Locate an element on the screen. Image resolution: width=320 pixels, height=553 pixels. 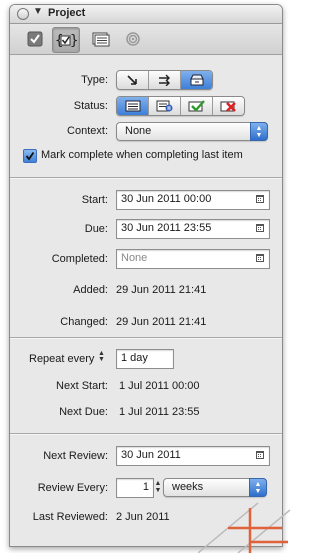
type-single-action-button is located at coordinates (196, 80).